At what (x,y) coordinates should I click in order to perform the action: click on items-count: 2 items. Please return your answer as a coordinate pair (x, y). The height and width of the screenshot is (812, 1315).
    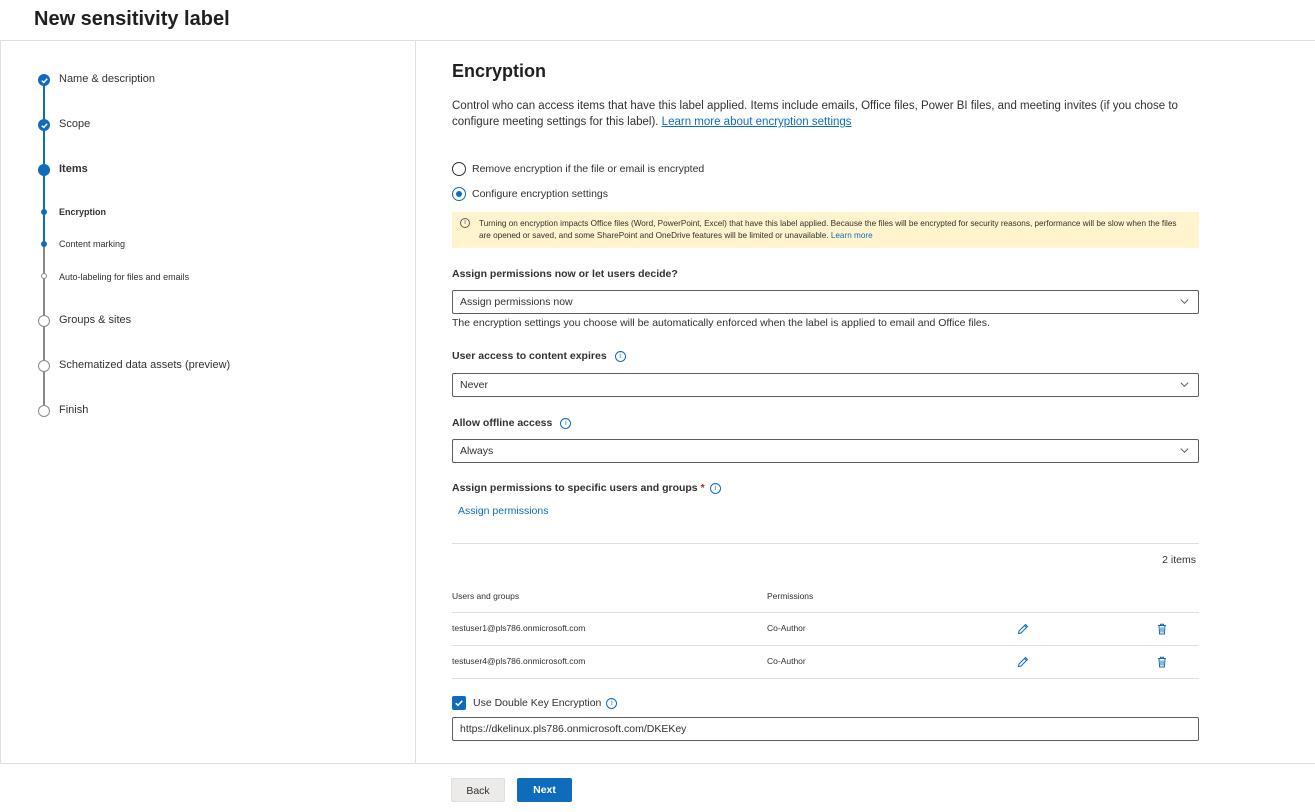
    Looking at the image, I should click on (1179, 560).